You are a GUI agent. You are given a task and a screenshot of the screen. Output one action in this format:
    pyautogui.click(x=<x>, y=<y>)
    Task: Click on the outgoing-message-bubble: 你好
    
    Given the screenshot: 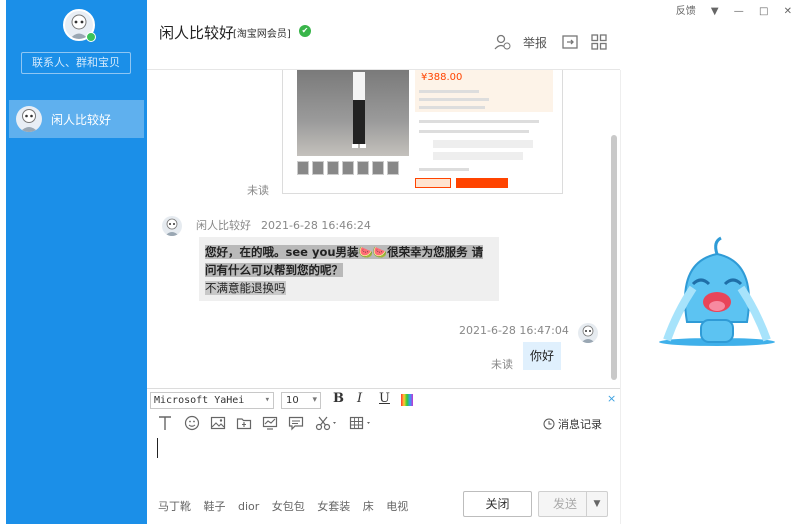 What is the action you would take?
    pyautogui.click(x=542, y=356)
    